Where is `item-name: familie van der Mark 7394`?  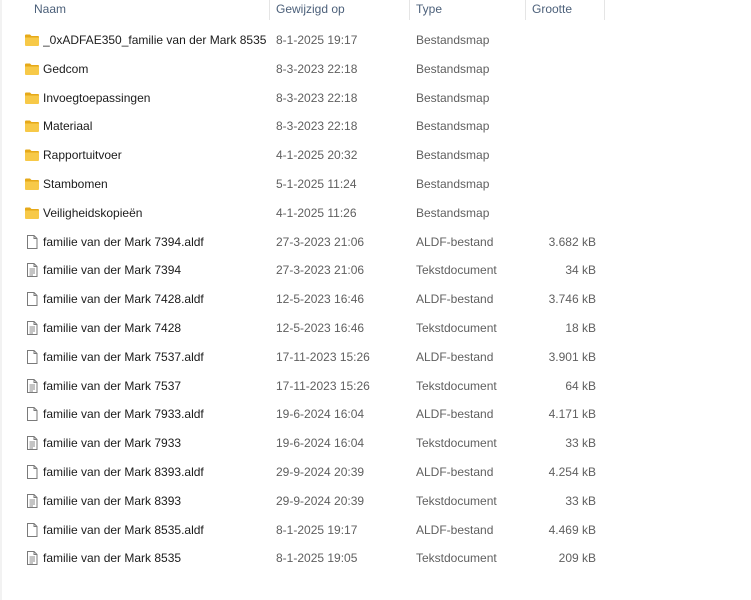 item-name: familie van der Mark 7394 is located at coordinates (112, 270).